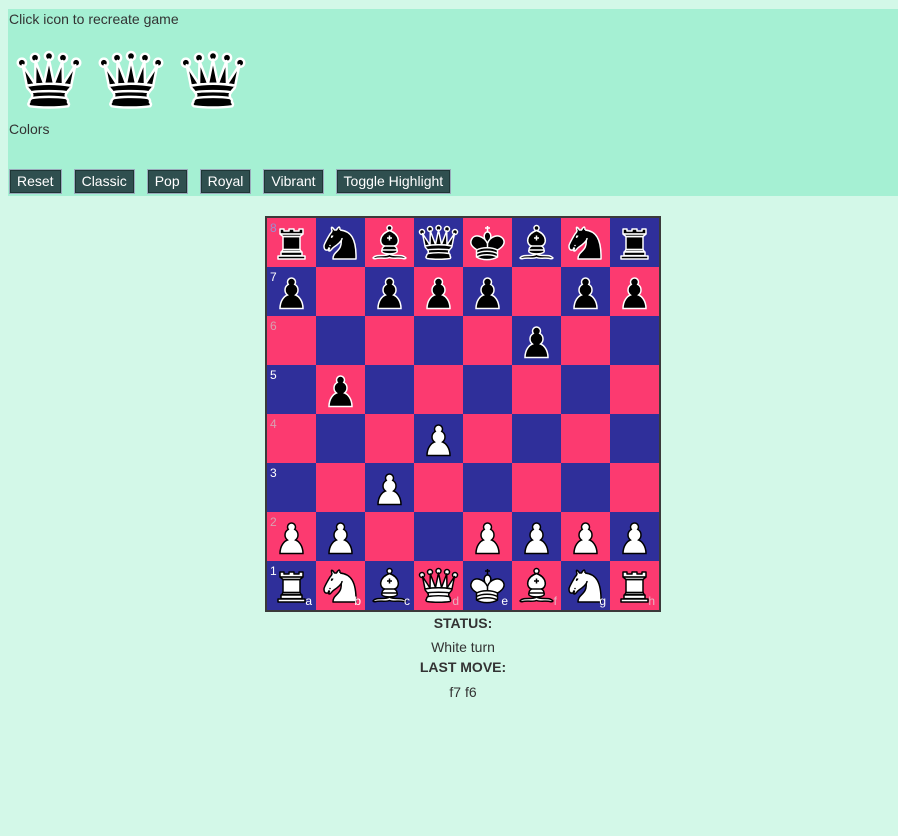 The width and height of the screenshot is (898, 836). What do you see at coordinates (438, 585) in the screenshot?
I see `square-d1: d` at bounding box center [438, 585].